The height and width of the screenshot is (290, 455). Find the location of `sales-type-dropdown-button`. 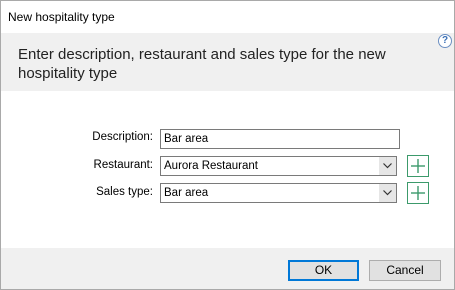

sales-type-dropdown-button is located at coordinates (387, 193).